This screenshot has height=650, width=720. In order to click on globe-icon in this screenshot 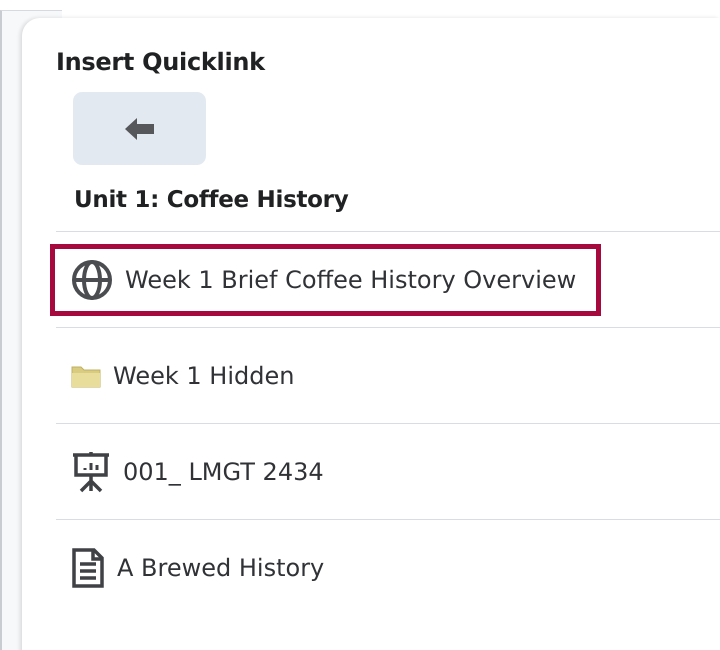, I will do `click(92, 279)`.